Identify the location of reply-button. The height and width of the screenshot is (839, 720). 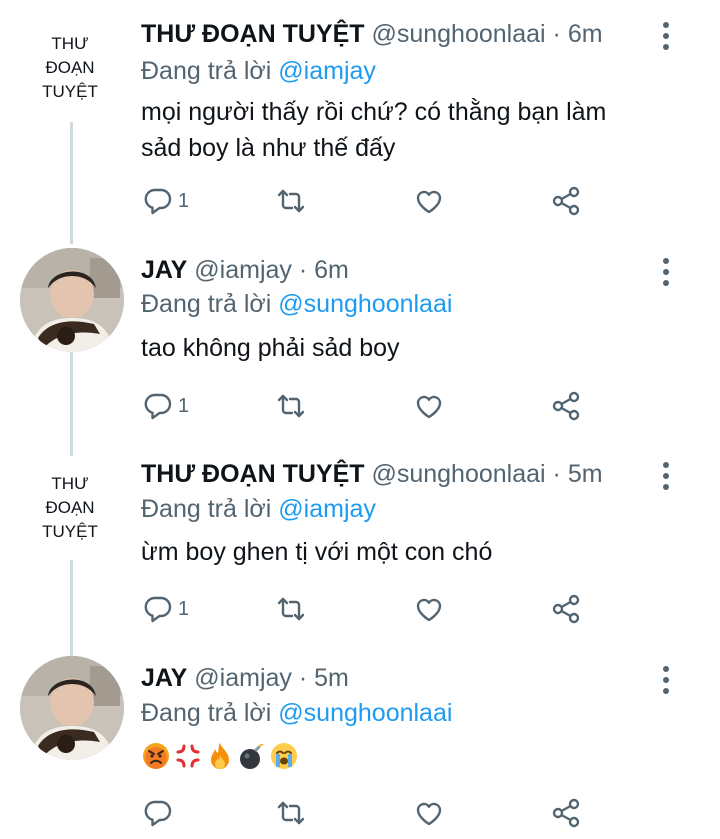
(160, 813).